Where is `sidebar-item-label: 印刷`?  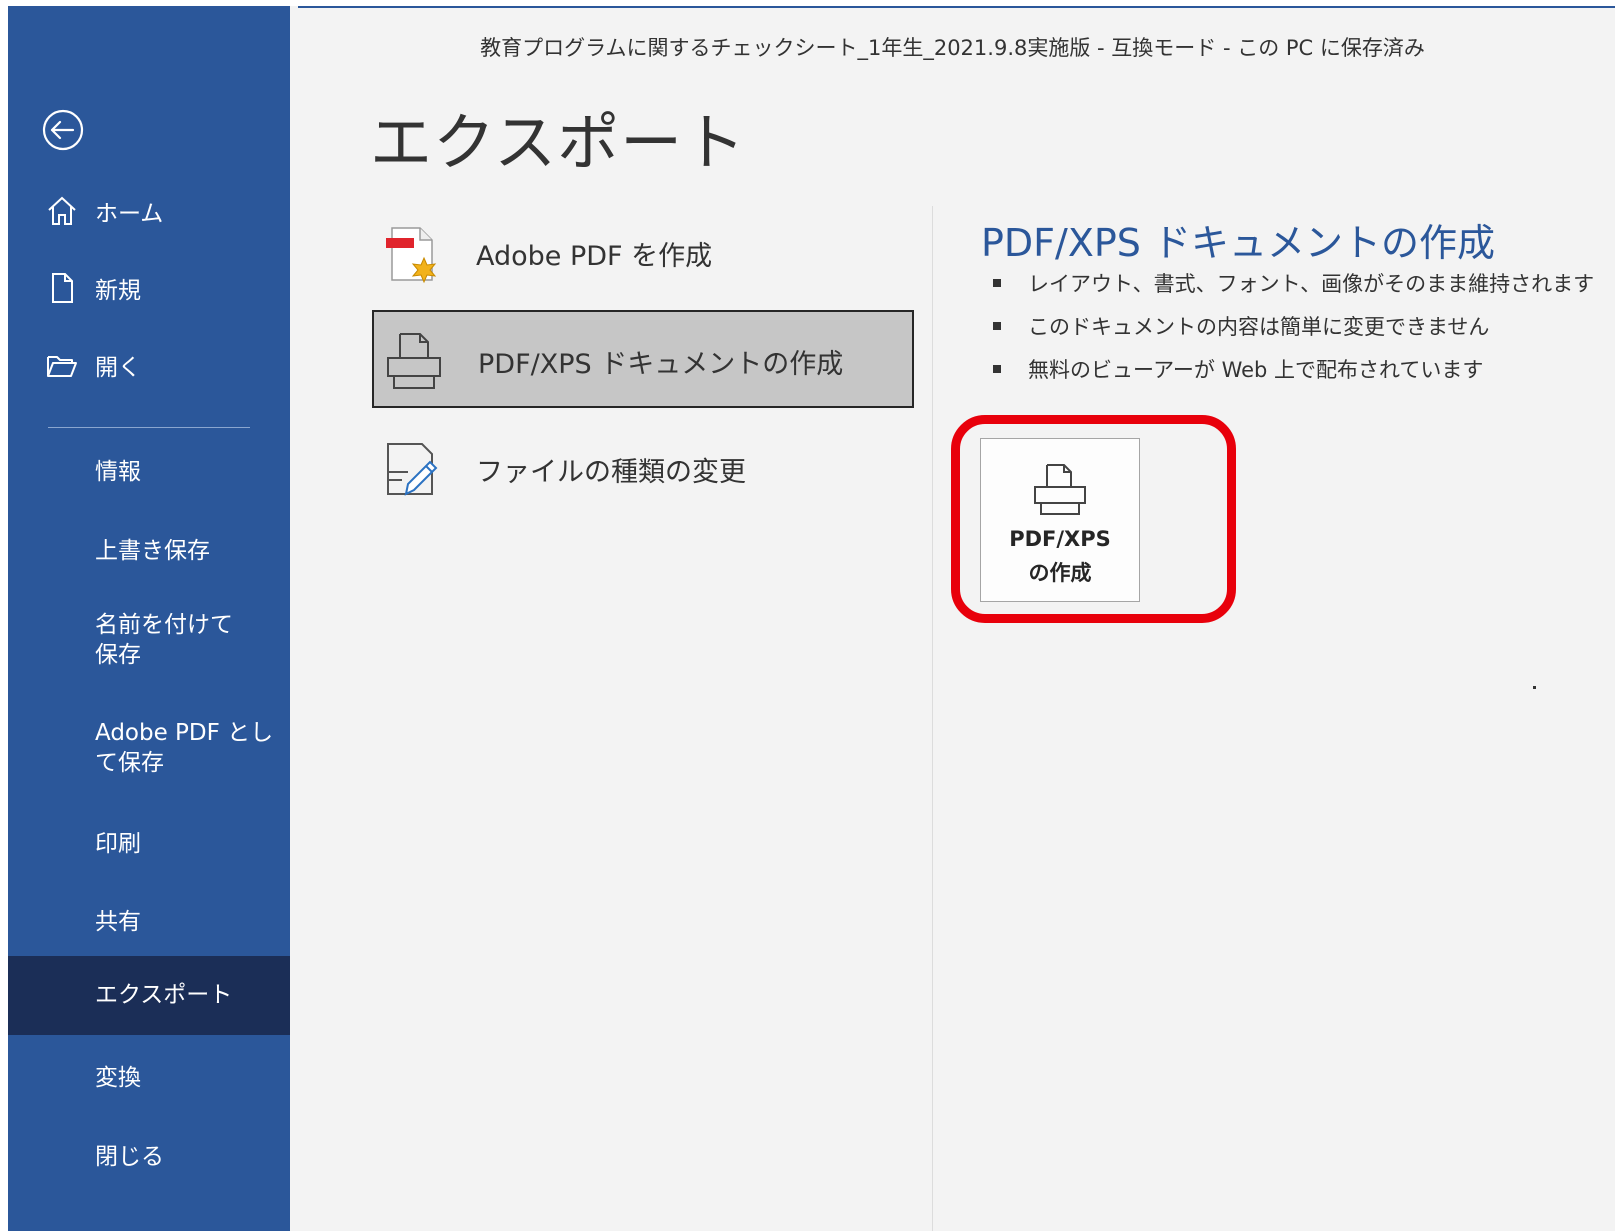
sidebar-item-label: 印刷 is located at coordinates (118, 844).